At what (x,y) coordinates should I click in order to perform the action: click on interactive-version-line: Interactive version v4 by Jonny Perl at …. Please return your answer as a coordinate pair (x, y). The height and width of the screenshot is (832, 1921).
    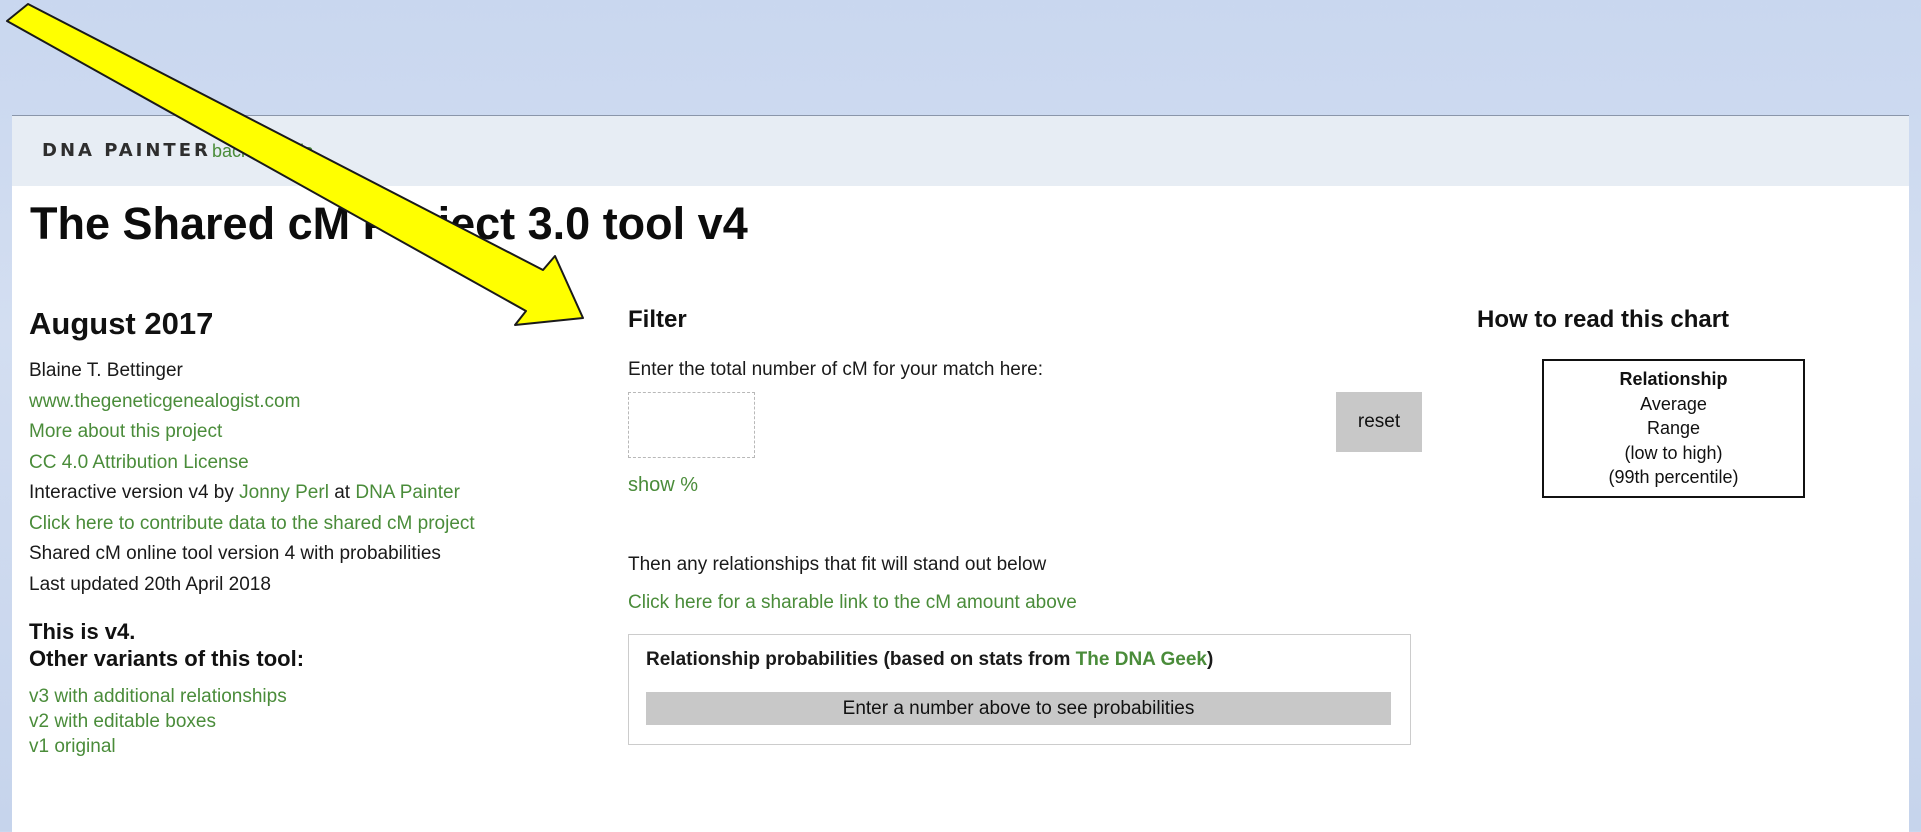
    Looking at the image, I should click on (329, 493).